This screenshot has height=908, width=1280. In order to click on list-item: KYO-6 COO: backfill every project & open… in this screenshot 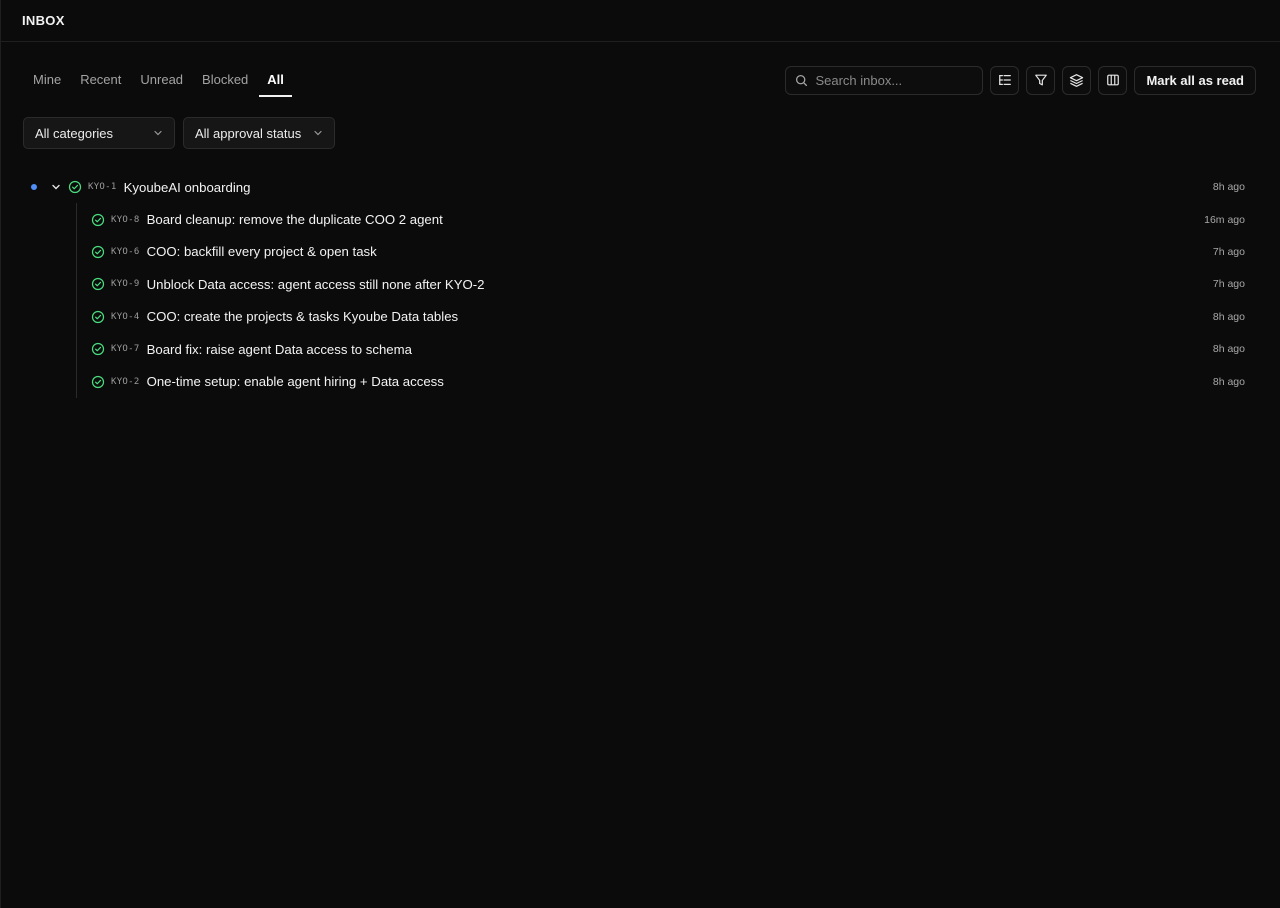, I will do `click(668, 252)`.